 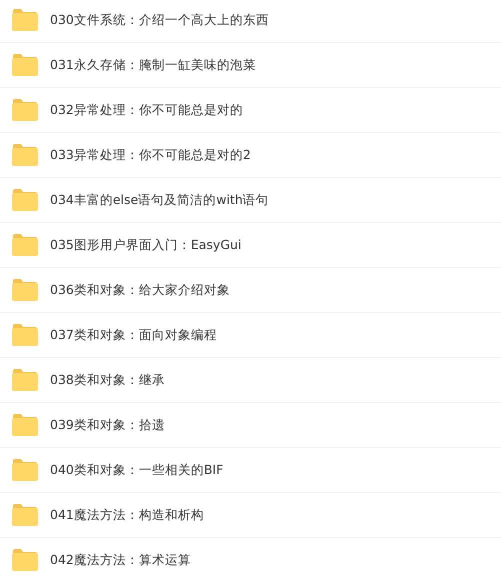 What do you see at coordinates (159, 200) in the screenshot?
I see `folder-name: 034丰富的else语句及简洁的with语句` at bounding box center [159, 200].